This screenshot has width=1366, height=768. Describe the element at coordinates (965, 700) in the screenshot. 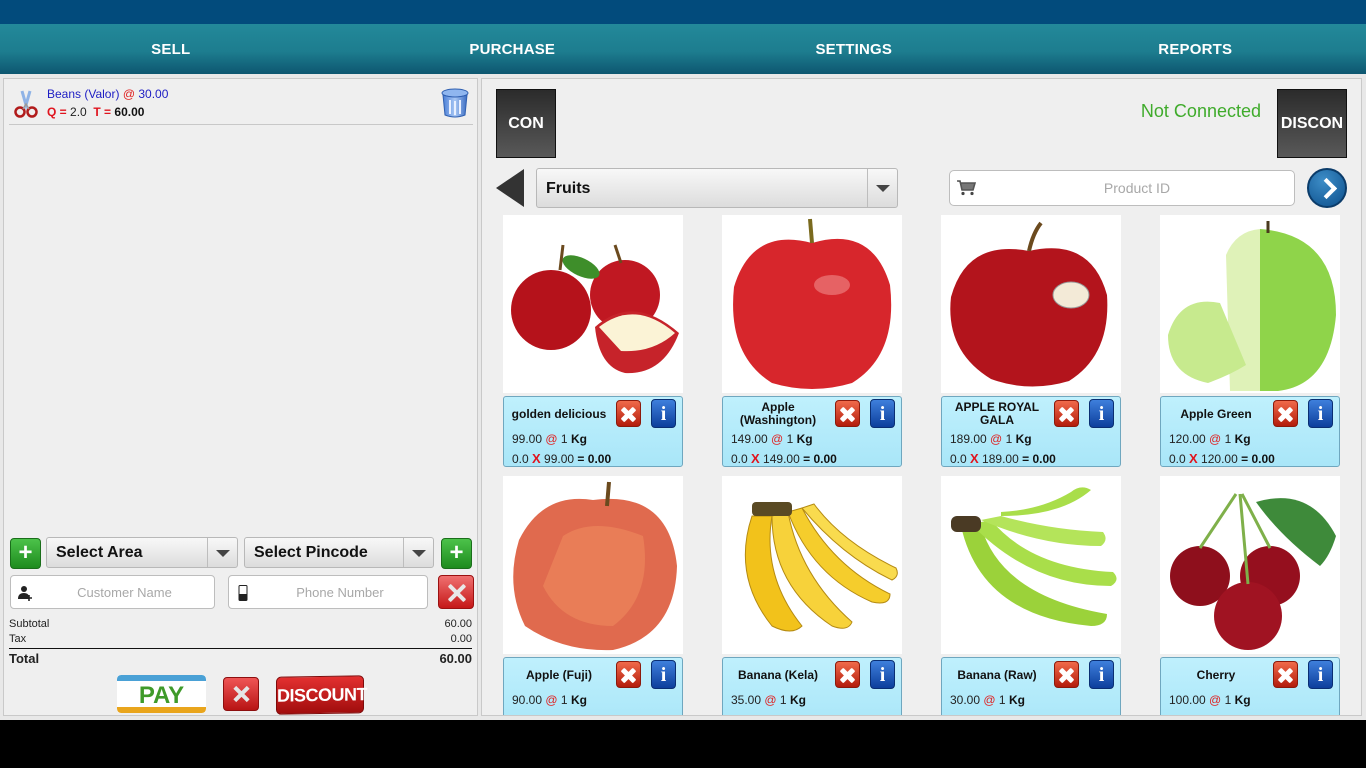

I see `price-value: 30.00` at that location.